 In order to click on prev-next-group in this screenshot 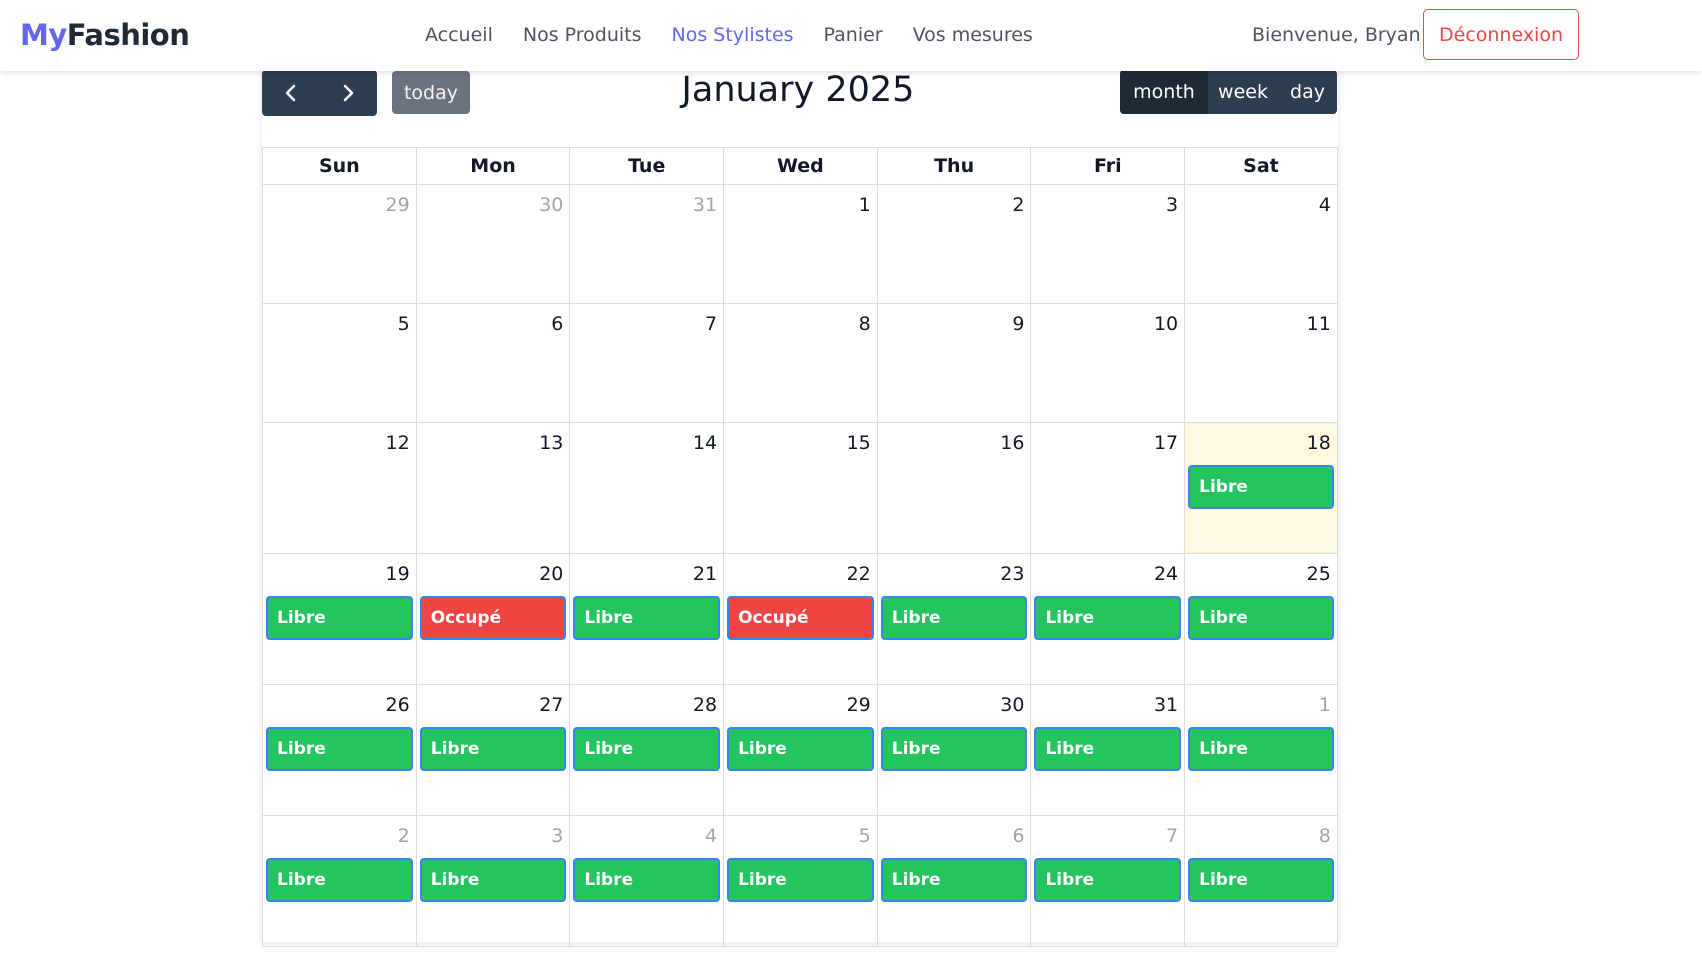, I will do `click(319, 93)`.